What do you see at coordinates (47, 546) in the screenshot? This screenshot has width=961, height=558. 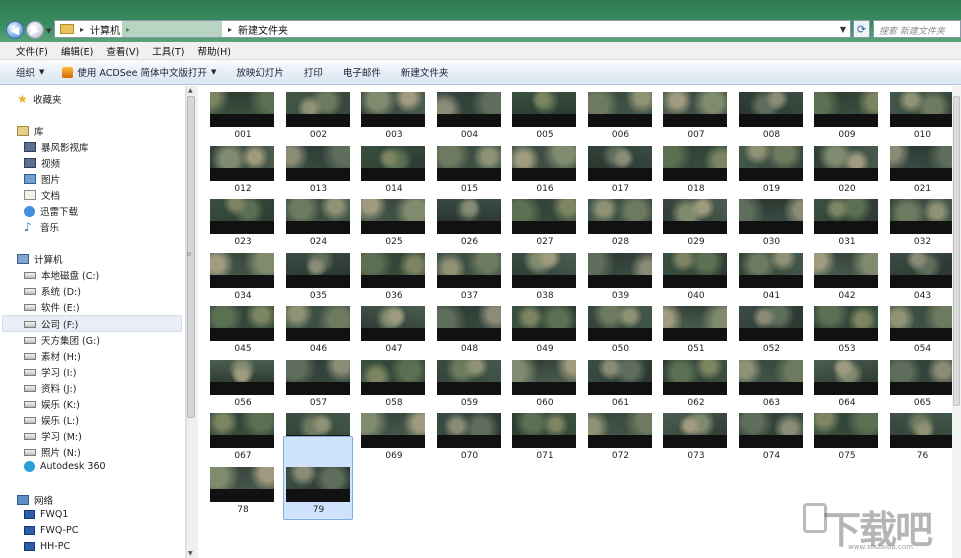 I see `nav-network-item: HH-PC` at bounding box center [47, 546].